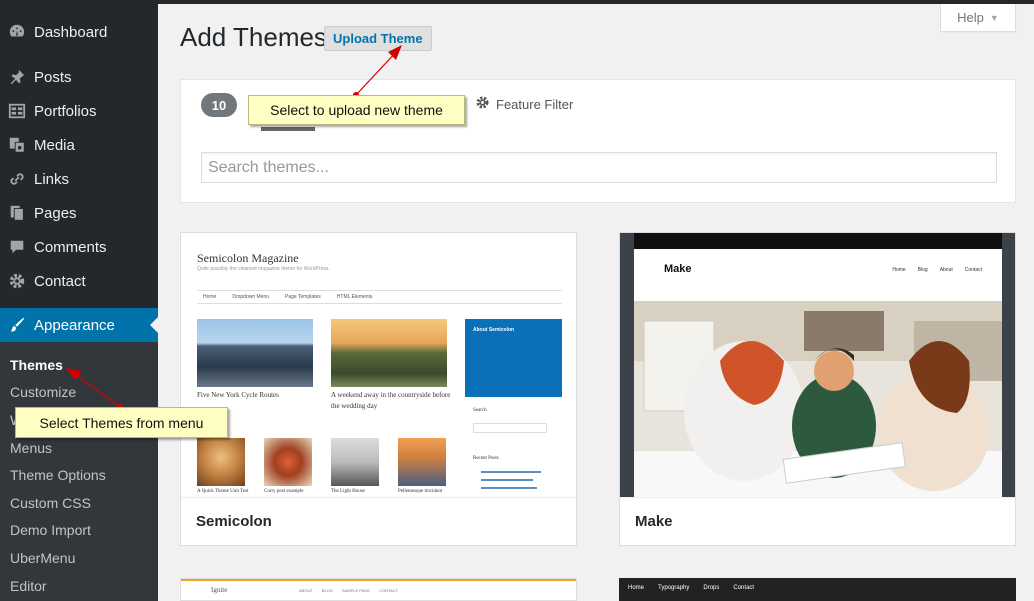  I want to click on help-button: Help ▼, so click(978, 18).